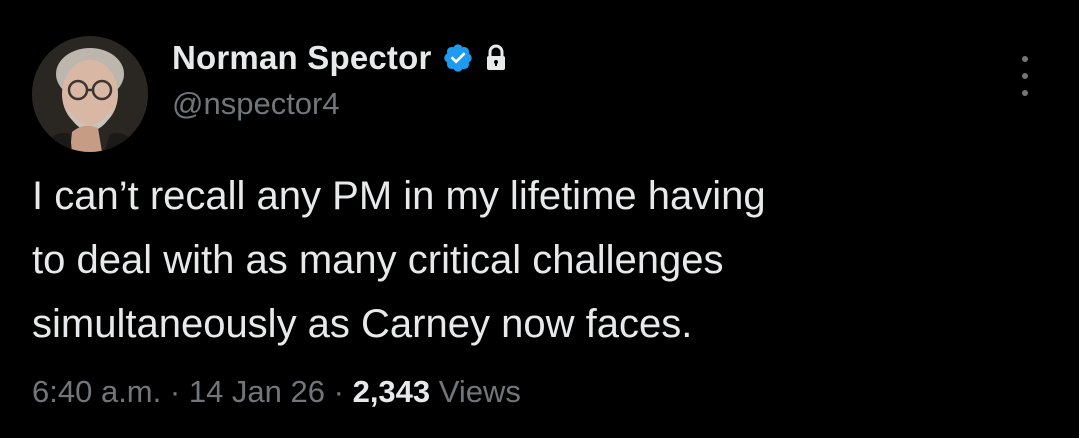  Describe the element at coordinates (378, 260) in the screenshot. I see `tweet-text-line: to deal with as many critical challenges` at that location.